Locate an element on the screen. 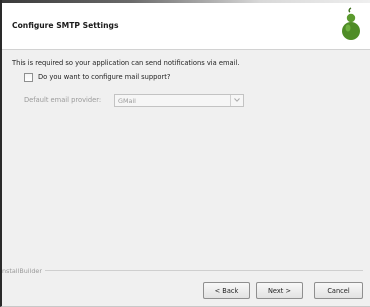  provider-row: Default email provider: GMail is located at coordinates (134, 100).